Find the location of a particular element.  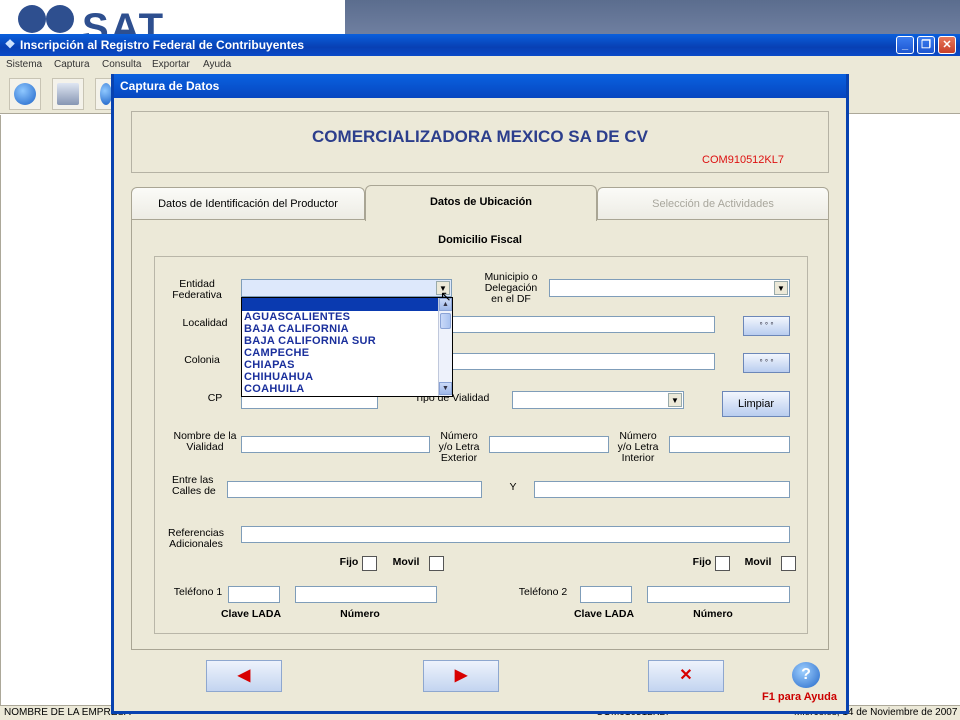

tab-actividades: Selección de Actividades is located at coordinates (713, 204).